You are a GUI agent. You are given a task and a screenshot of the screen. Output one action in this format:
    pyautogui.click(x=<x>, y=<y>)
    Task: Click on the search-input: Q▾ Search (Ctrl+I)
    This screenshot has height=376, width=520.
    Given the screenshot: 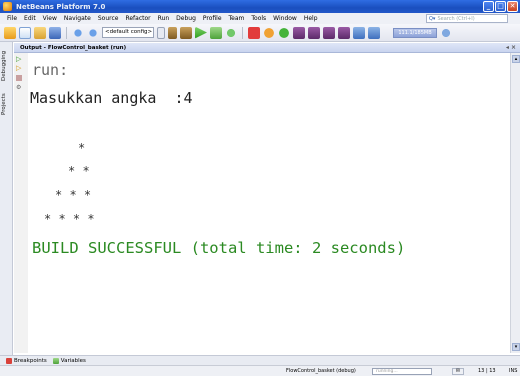 What is the action you would take?
    pyautogui.click(x=467, y=18)
    